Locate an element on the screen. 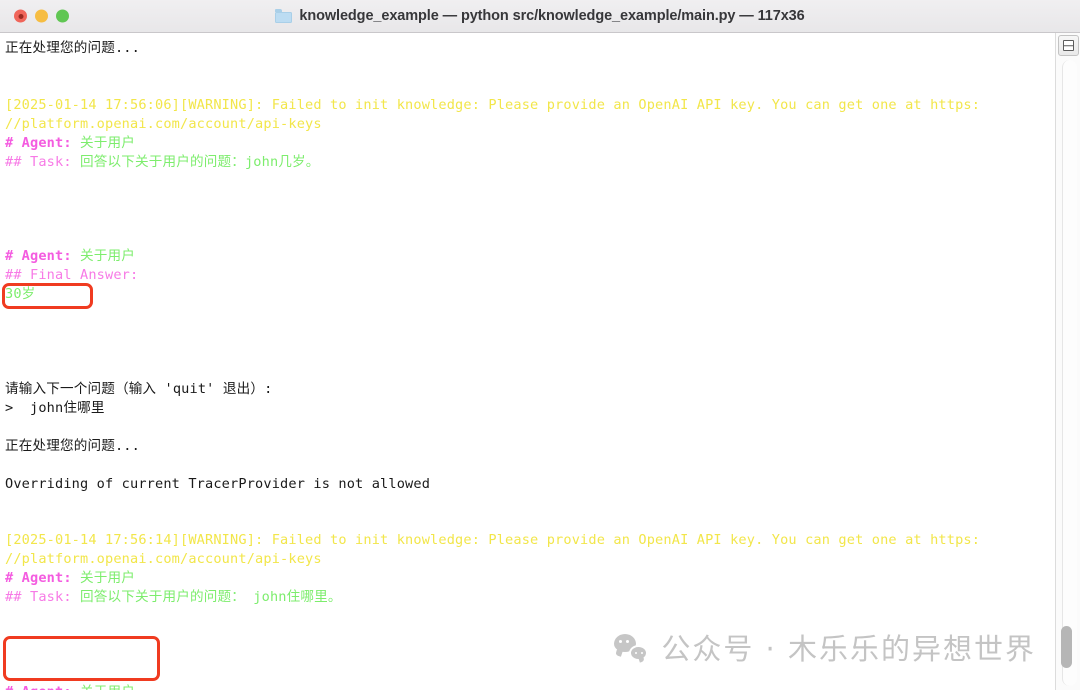  terminal-line: 30岁 is located at coordinates (530, 294).